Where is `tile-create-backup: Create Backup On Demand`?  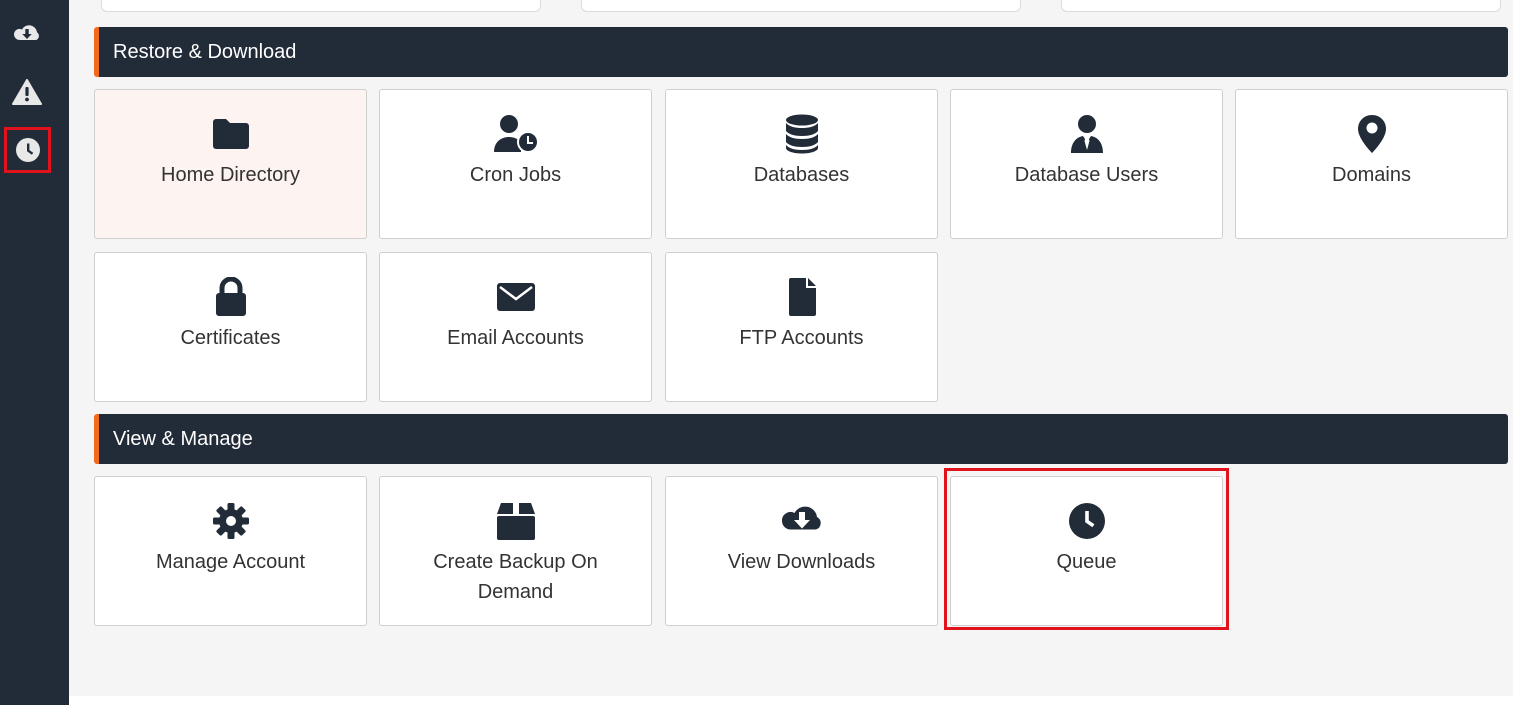
tile-create-backup: Create Backup On Demand is located at coordinates (515, 551).